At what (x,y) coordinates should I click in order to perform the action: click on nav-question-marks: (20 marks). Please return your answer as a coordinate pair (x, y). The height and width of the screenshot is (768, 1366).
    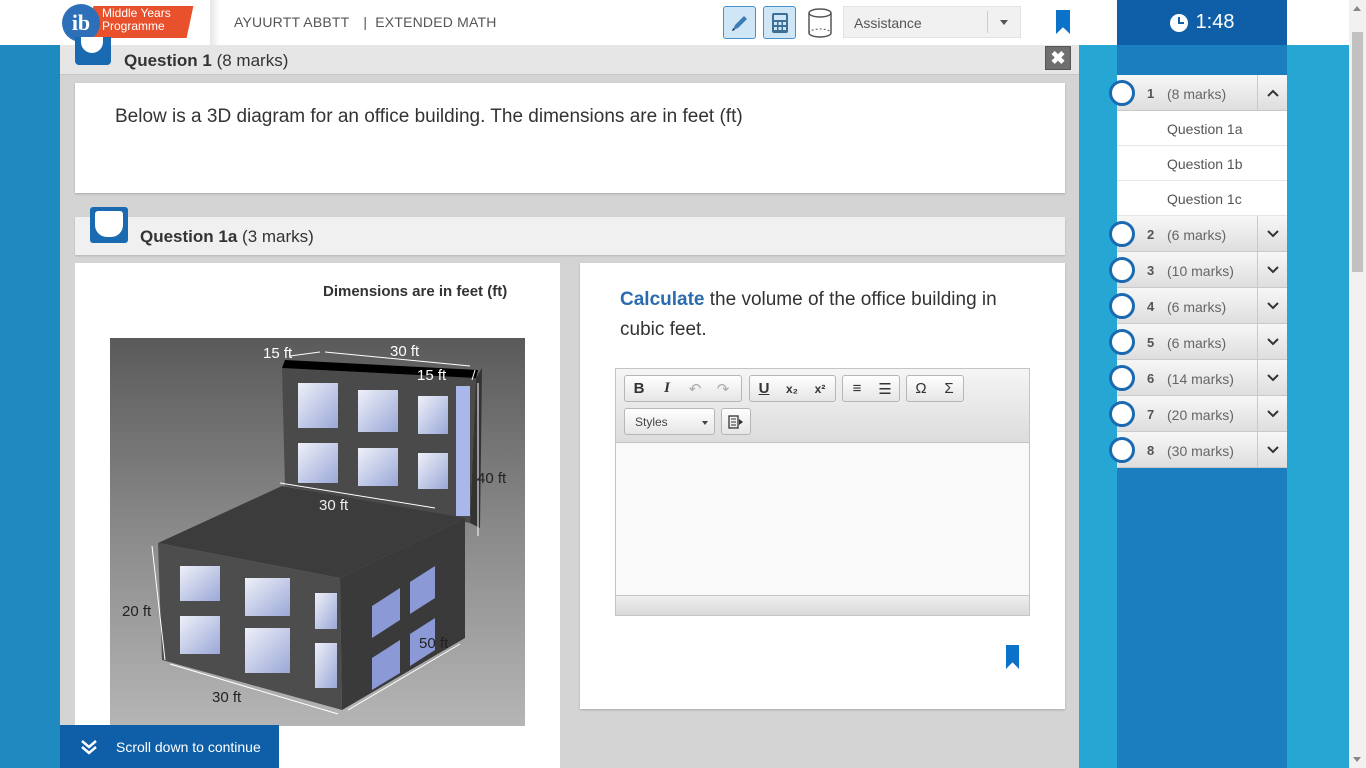
    Looking at the image, I should click on (1200, 415).